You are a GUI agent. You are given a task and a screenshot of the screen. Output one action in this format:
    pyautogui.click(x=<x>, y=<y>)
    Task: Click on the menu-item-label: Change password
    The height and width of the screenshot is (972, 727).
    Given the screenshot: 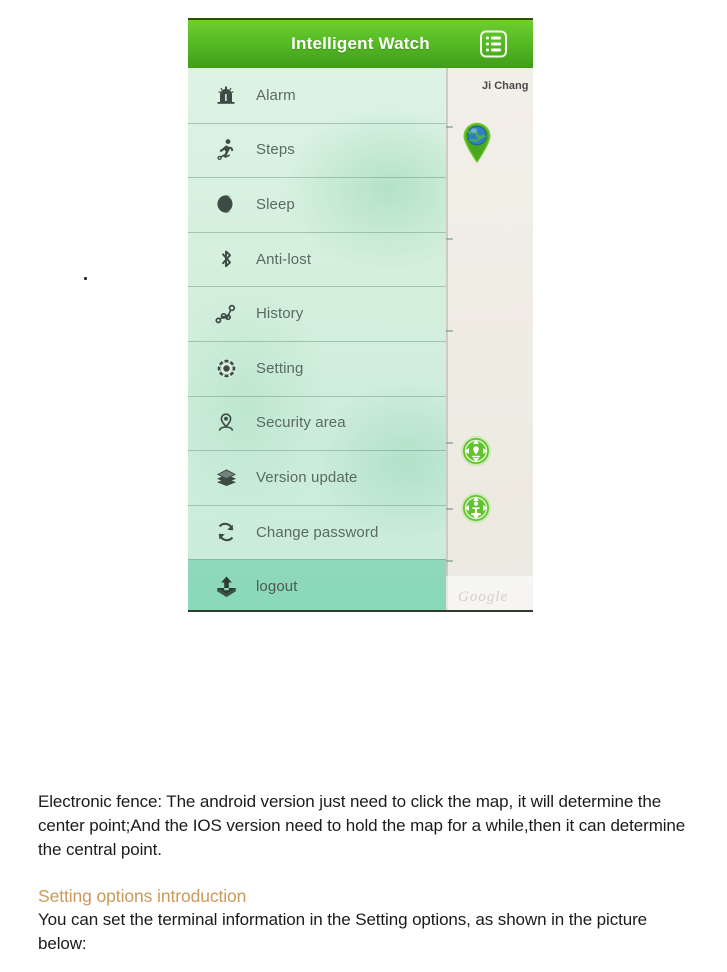 What is the action you would take?
    pyautogui.click(x=317, y=532)
    